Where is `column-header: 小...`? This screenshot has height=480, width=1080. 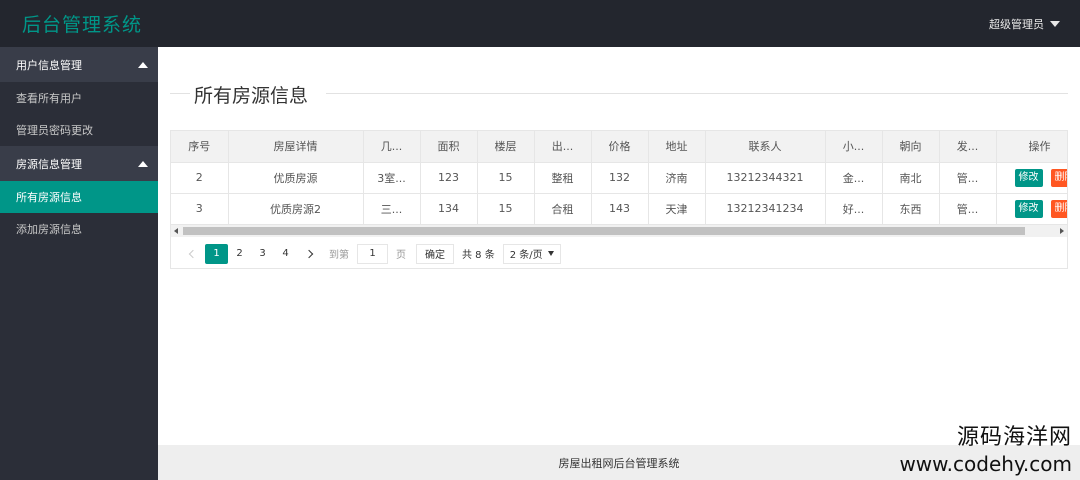 column-header: 小... is located at coordinates (854, 147).